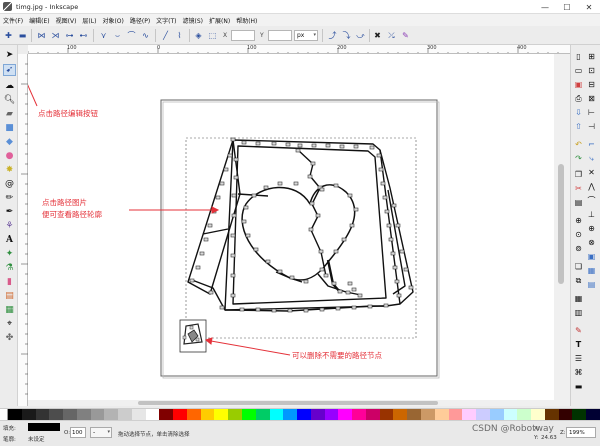 This screenshot has height=446, width=600. What do you see at coordinates (591, 186) in the screenshot?
I see `snap-cusp-icon: ⋀` at bounding box center [591, 186].